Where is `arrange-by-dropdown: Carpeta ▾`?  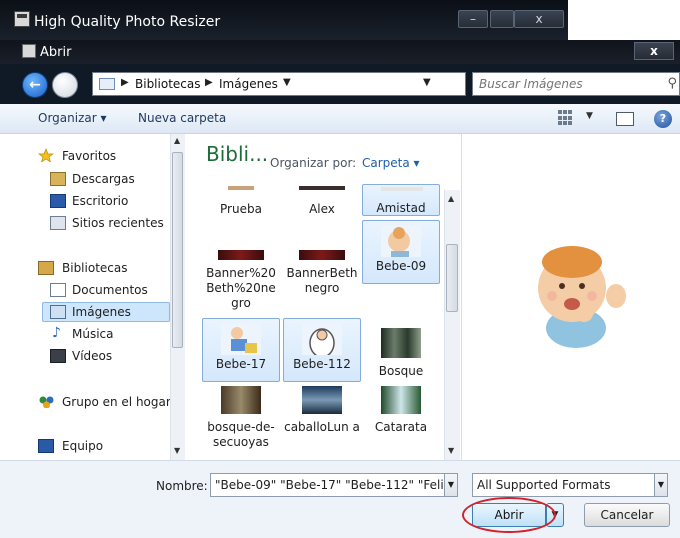
arrange-by-dropdown: Carpeta ▾ is located at coordinates (391, 163).